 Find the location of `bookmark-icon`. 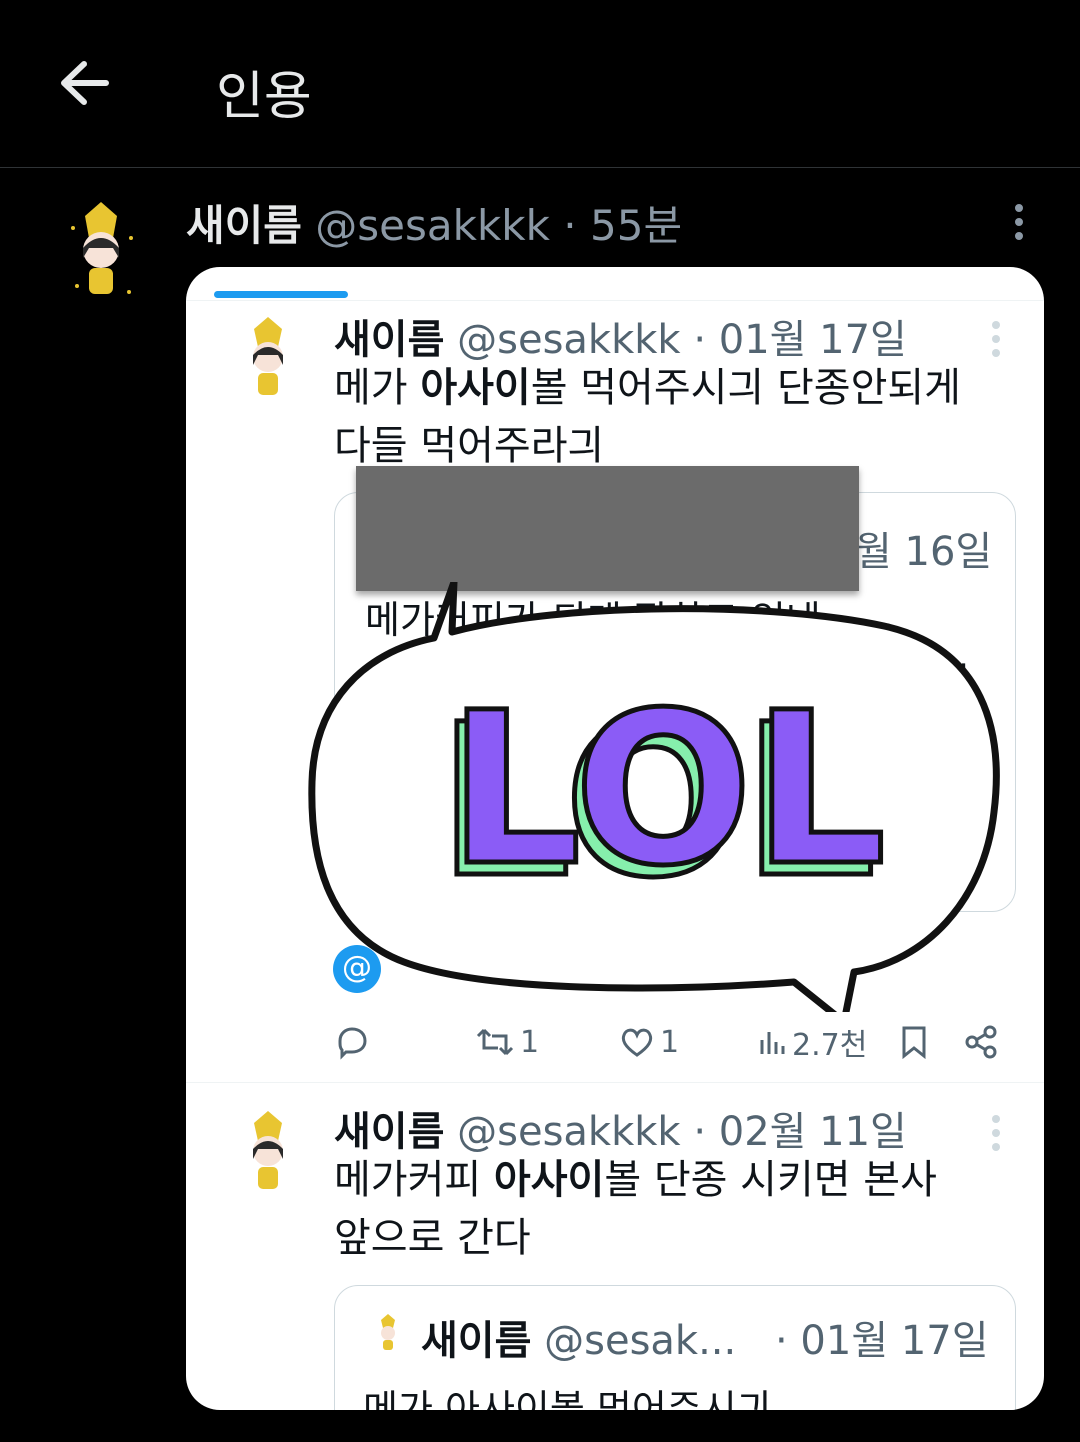

bookmark-icon is located at coordinates (914, 1042).